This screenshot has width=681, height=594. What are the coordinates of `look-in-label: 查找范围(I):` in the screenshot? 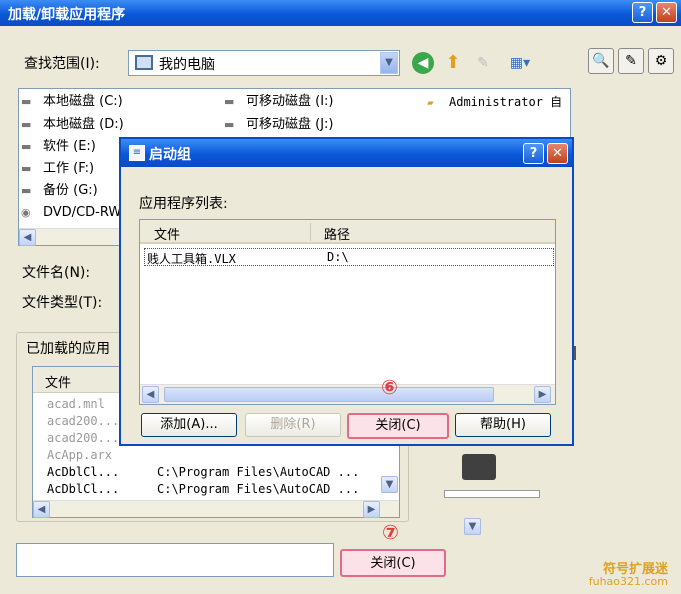 It's located at (62, 64).